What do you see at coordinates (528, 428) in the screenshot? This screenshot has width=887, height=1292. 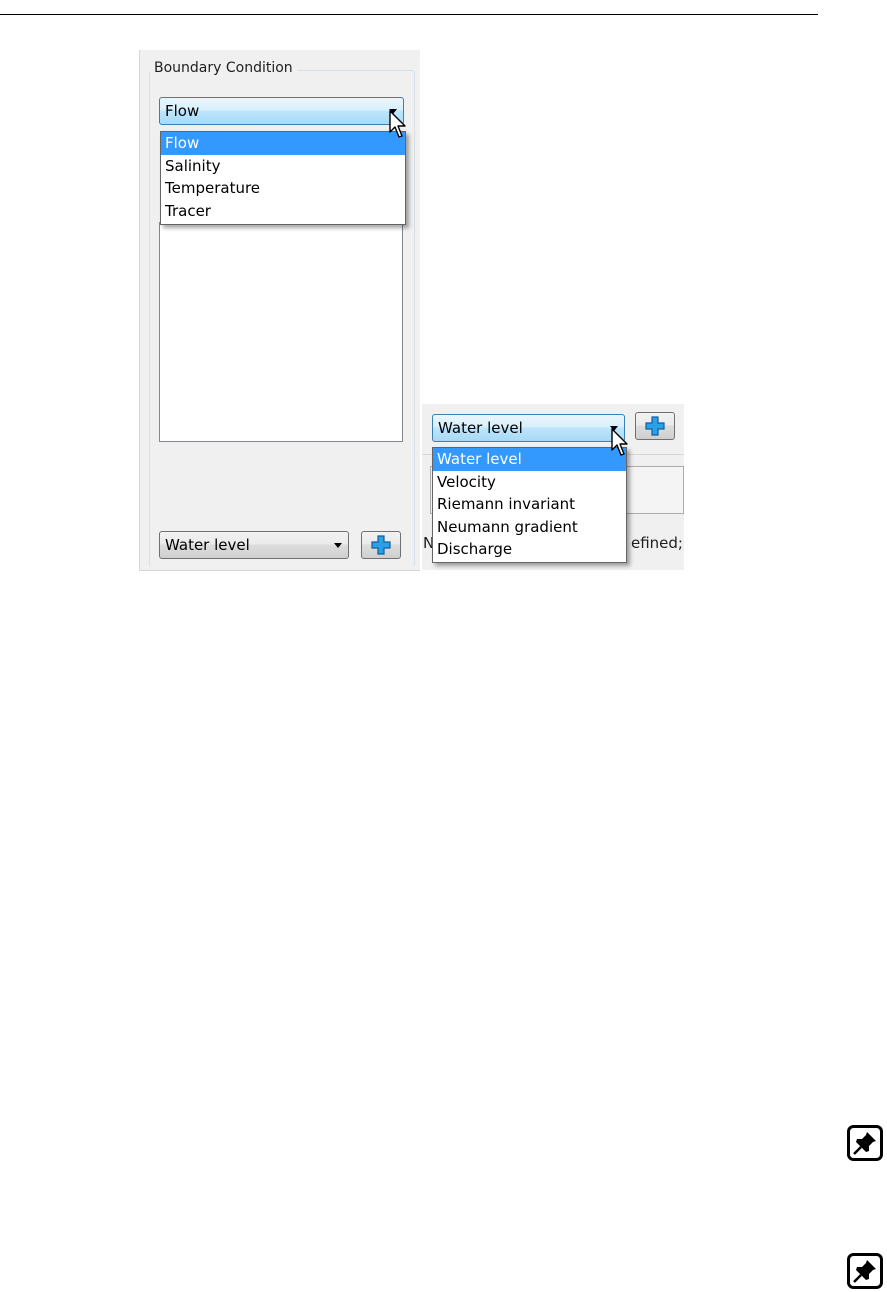 I see `bc-type-combo-open: Water level` at bounding box center [528, 428].